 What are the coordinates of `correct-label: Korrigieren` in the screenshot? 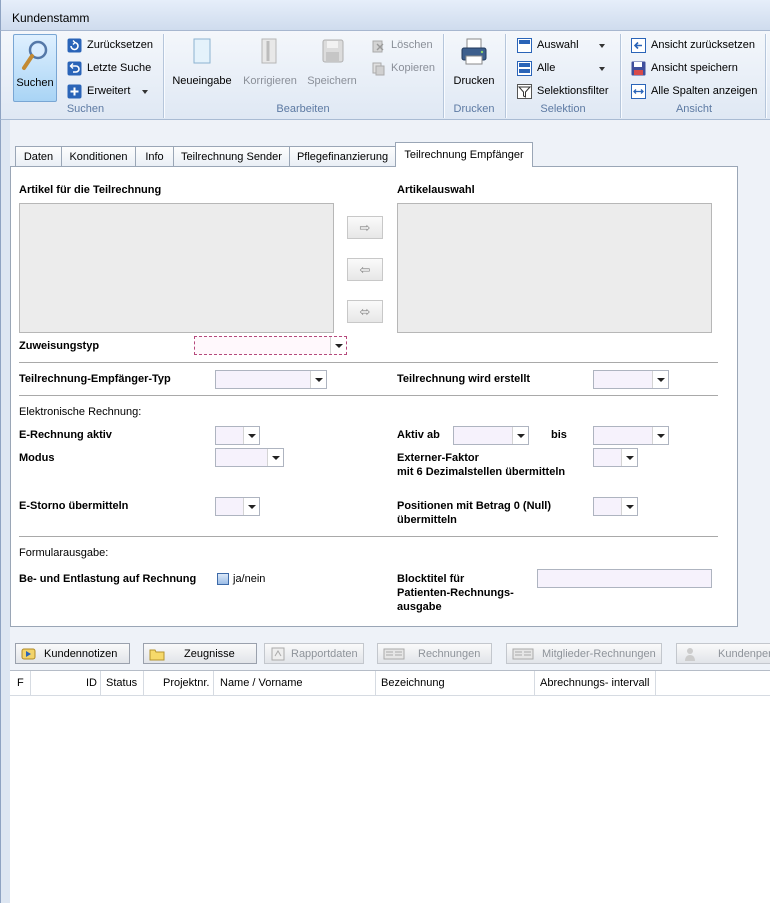 It's located at (270, 81).